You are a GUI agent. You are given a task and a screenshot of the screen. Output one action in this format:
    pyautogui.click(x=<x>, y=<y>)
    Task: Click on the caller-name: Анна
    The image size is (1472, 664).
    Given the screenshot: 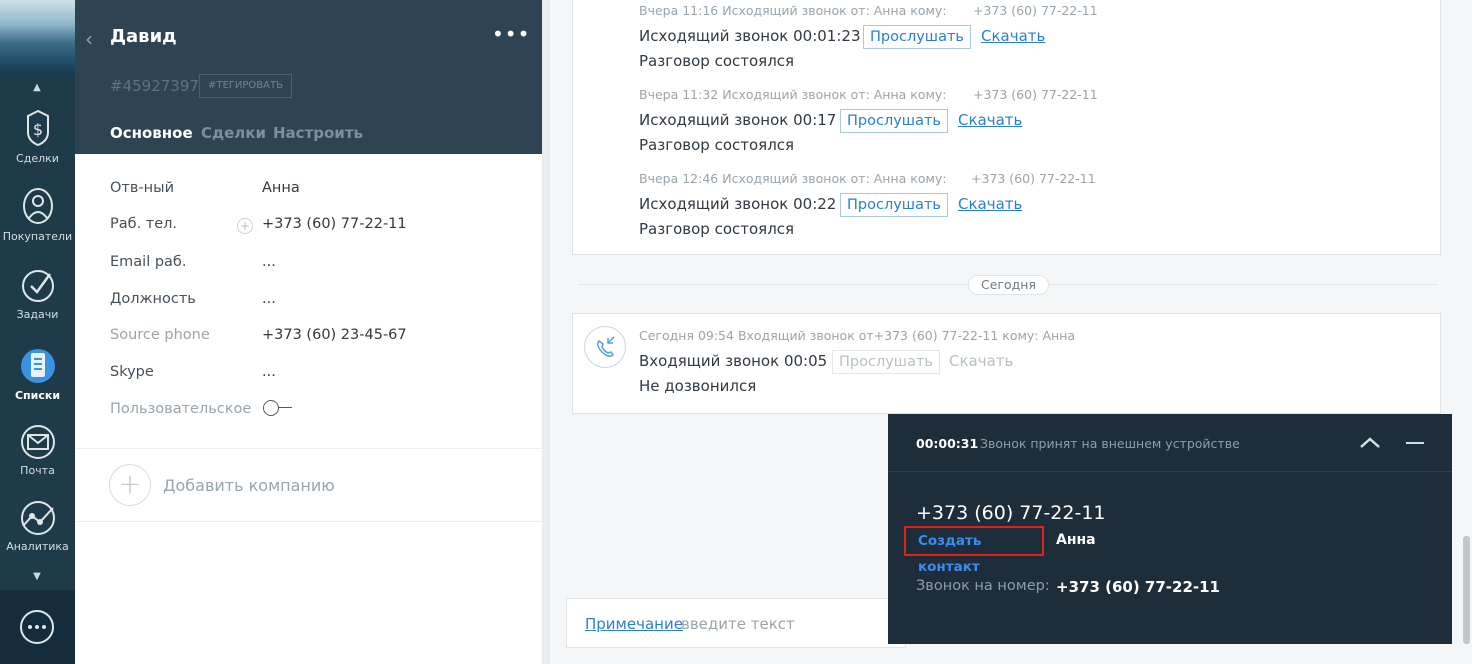 What is the action you would take?
    pyautogui.click(x=1076, y=540)
    